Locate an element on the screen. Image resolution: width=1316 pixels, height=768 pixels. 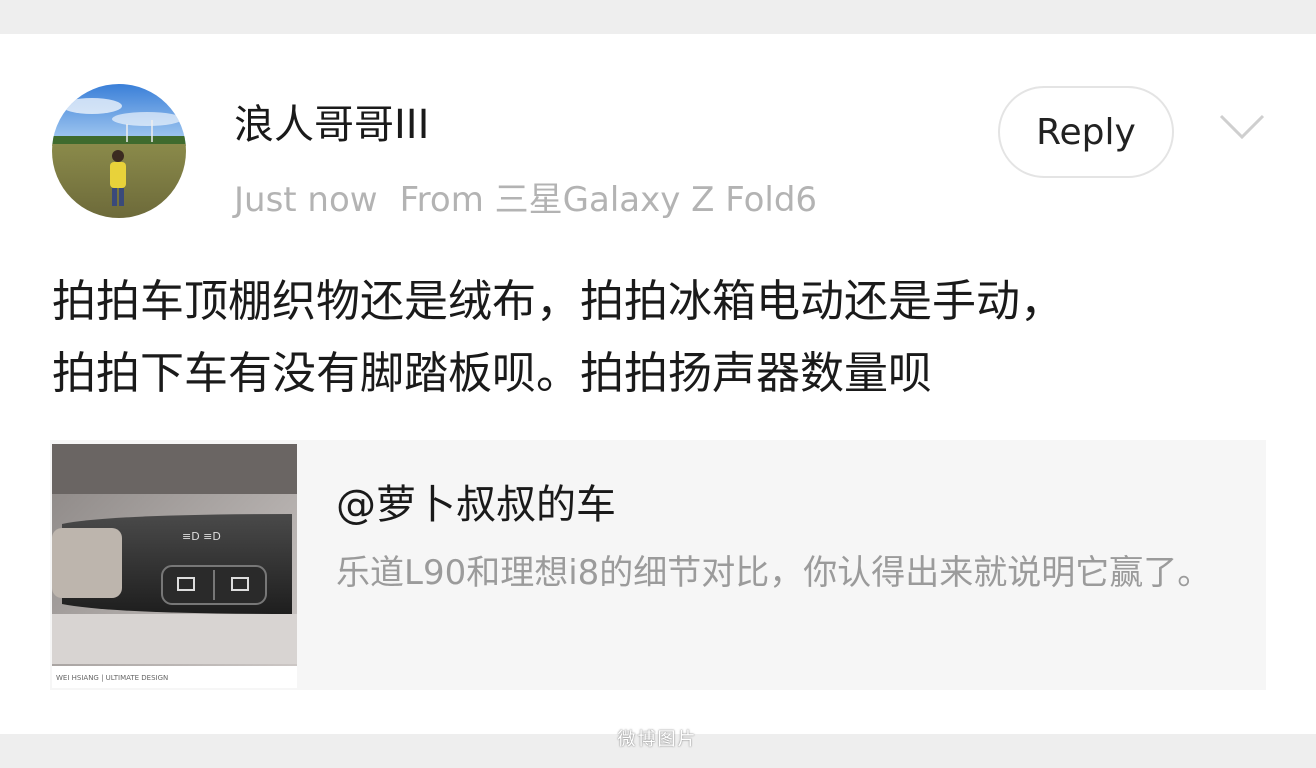
post-body-line: 拍拍下车有没有脚踏板呗。拍拍扬声器数量呗 is located at coordinates (492, 373).